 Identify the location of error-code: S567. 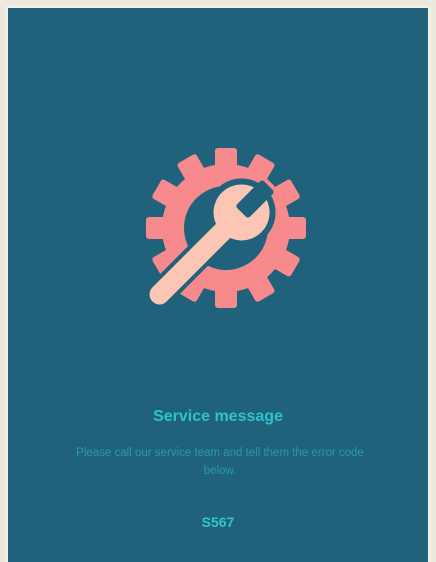
(218, 522).